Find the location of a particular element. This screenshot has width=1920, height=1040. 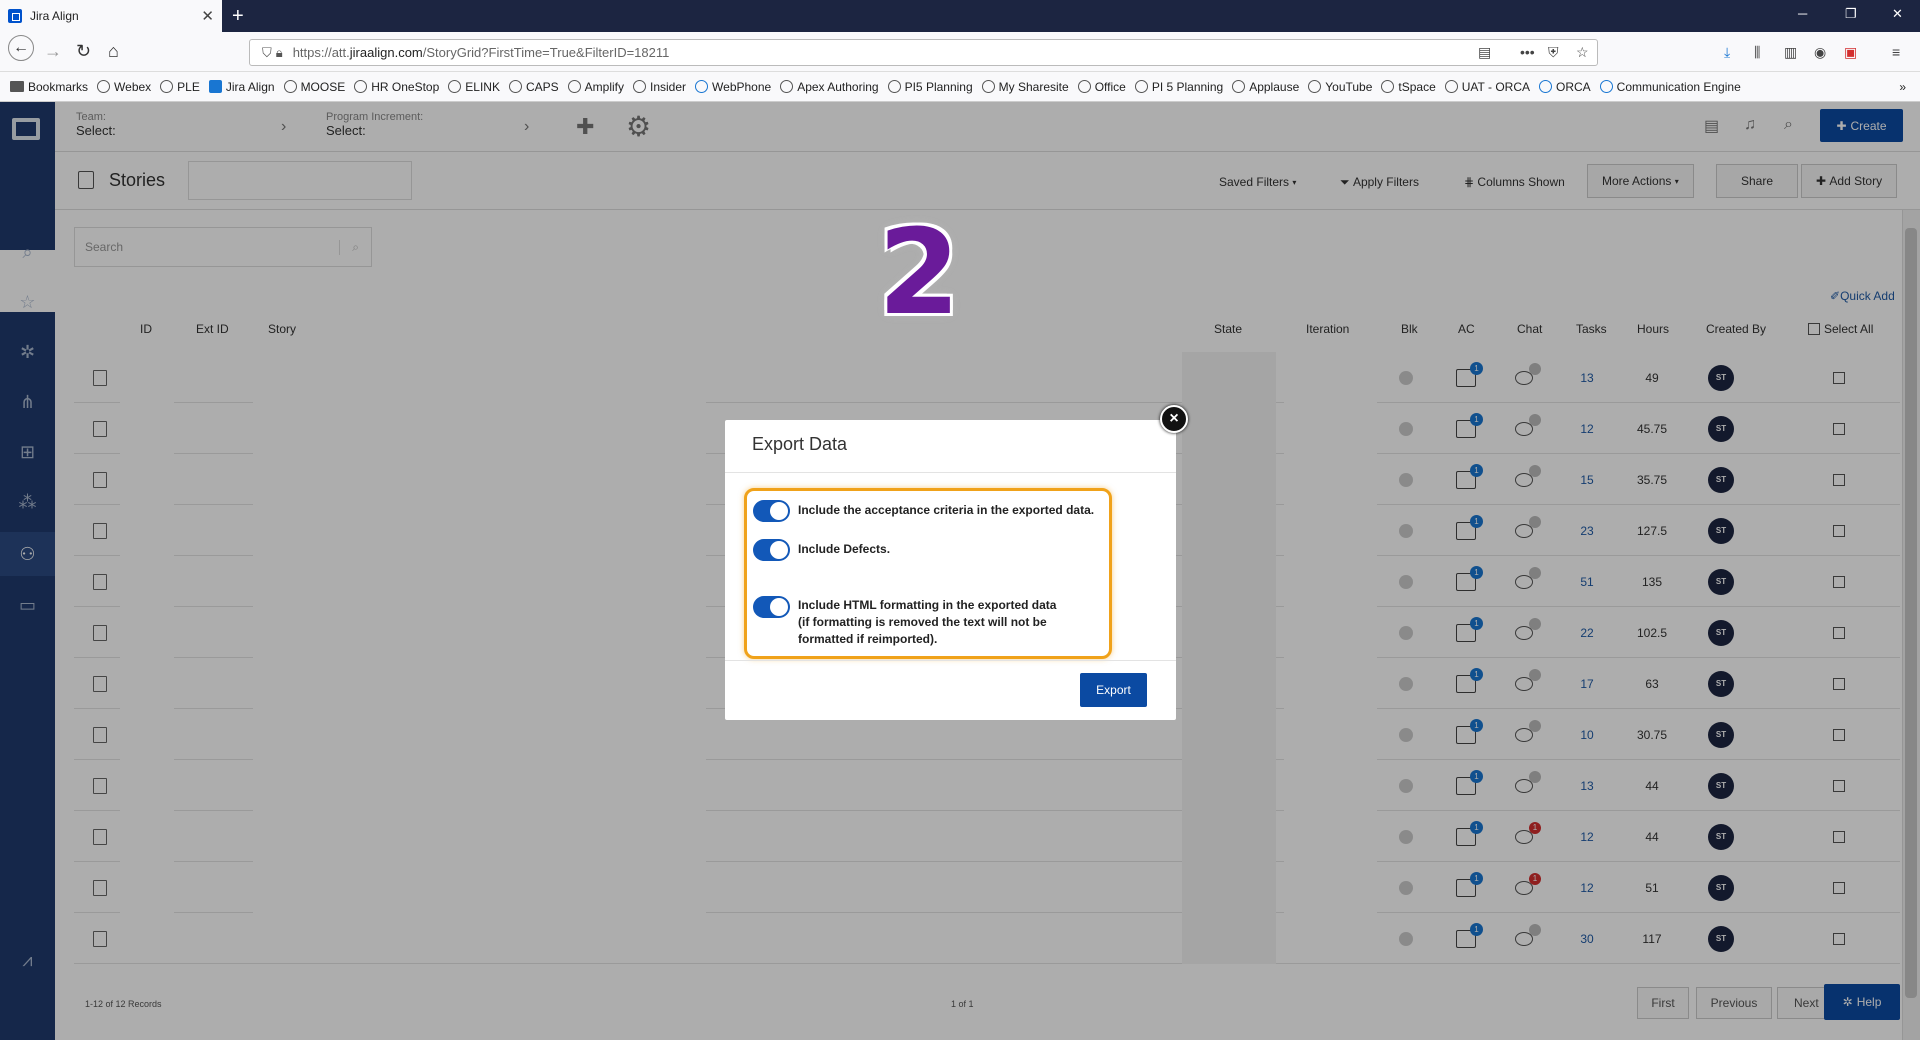

highlight-annotation is located at coordinates (928, 573).